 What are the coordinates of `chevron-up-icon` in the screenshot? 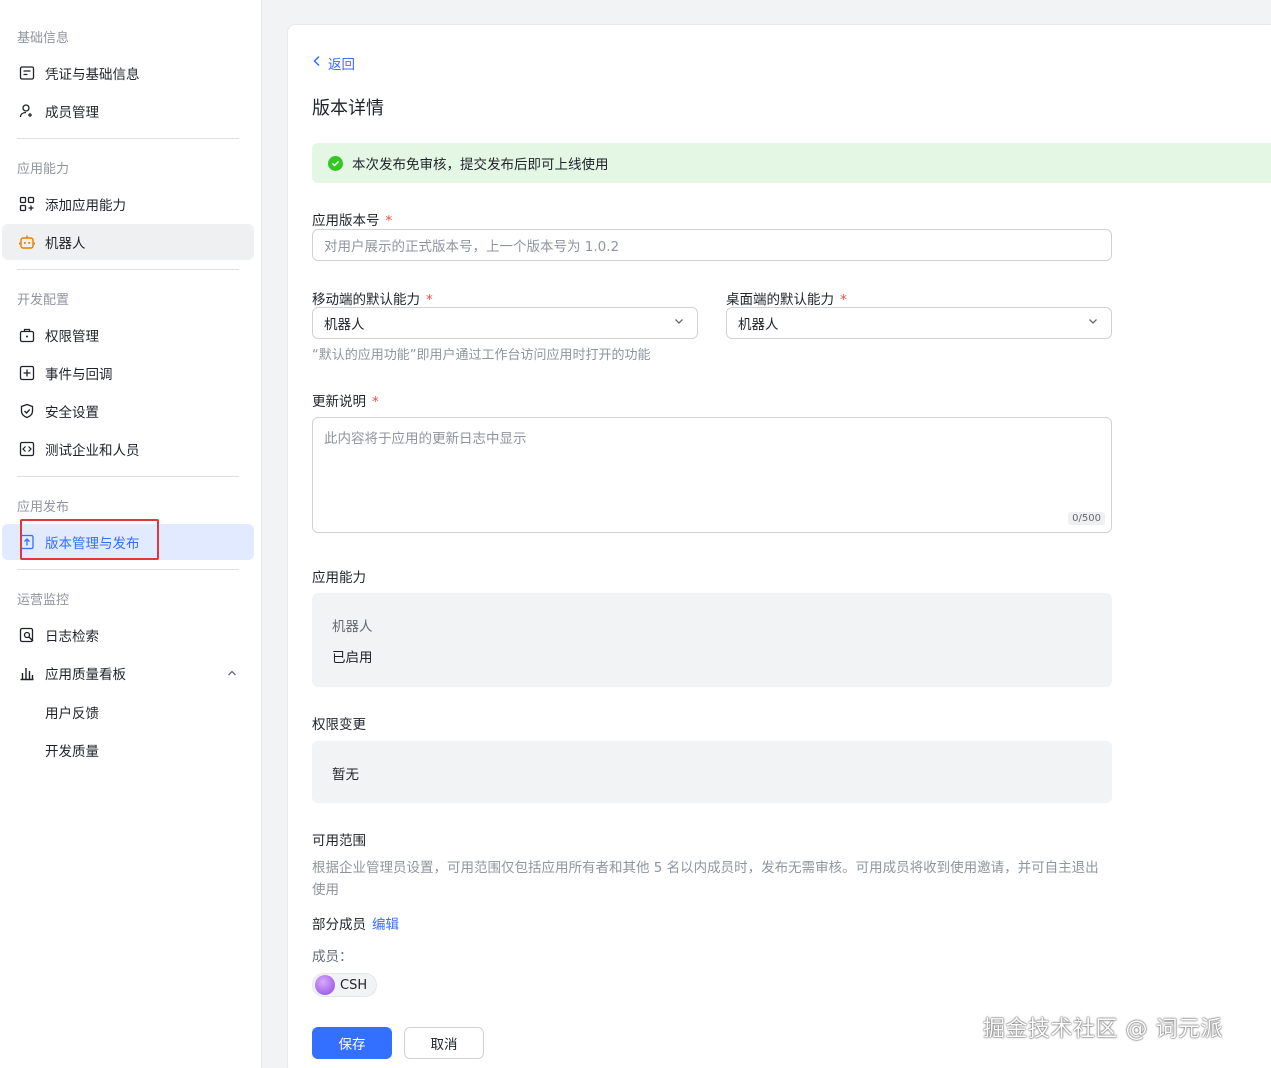 It's located at (232, 675).